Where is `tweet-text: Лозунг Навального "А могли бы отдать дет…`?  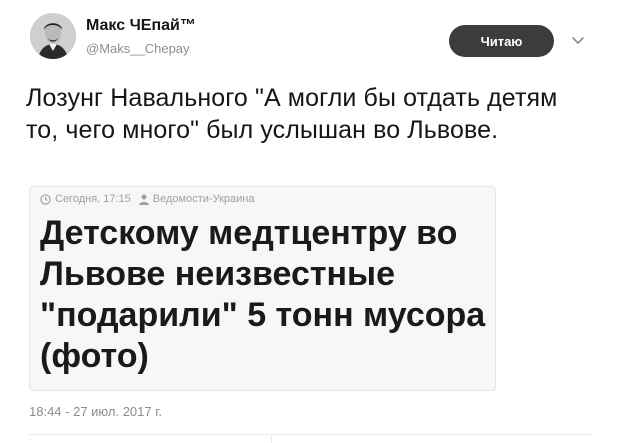 tweet-text: Лозунг Навального "А могли бы отдать дет… is located at coordinates (292, 114).